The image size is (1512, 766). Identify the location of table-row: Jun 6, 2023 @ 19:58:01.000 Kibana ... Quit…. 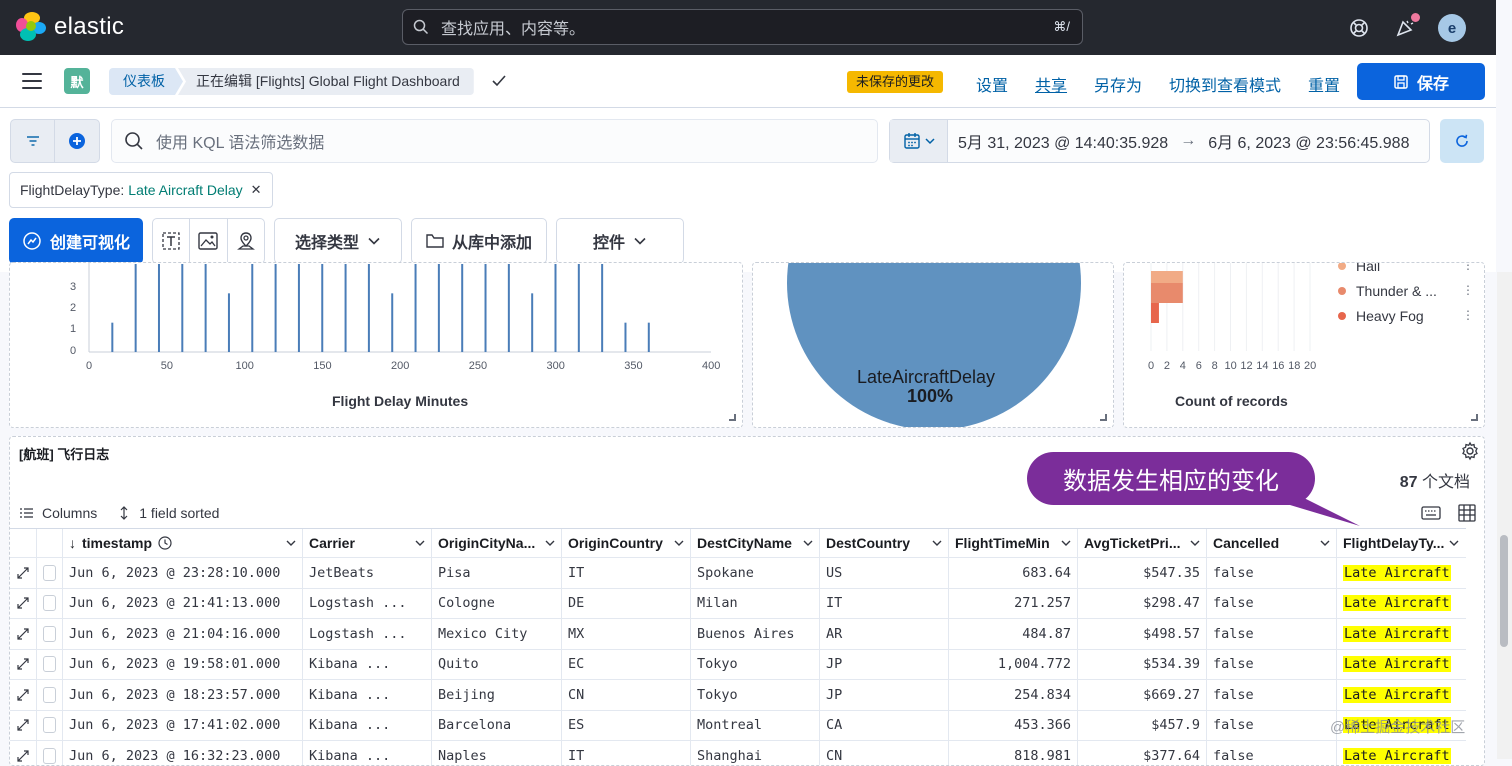
(738, 664).